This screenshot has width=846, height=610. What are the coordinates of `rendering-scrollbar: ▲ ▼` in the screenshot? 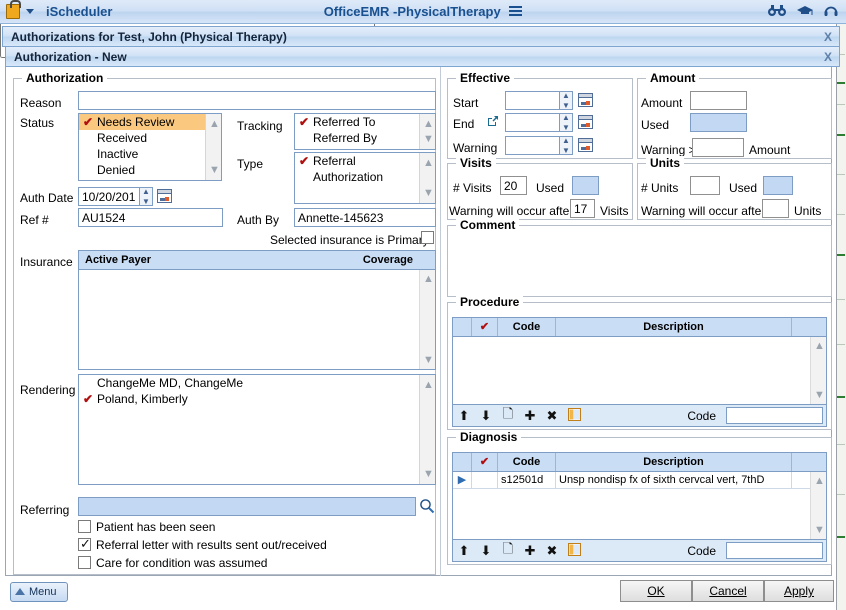 It's located at (427, 429).